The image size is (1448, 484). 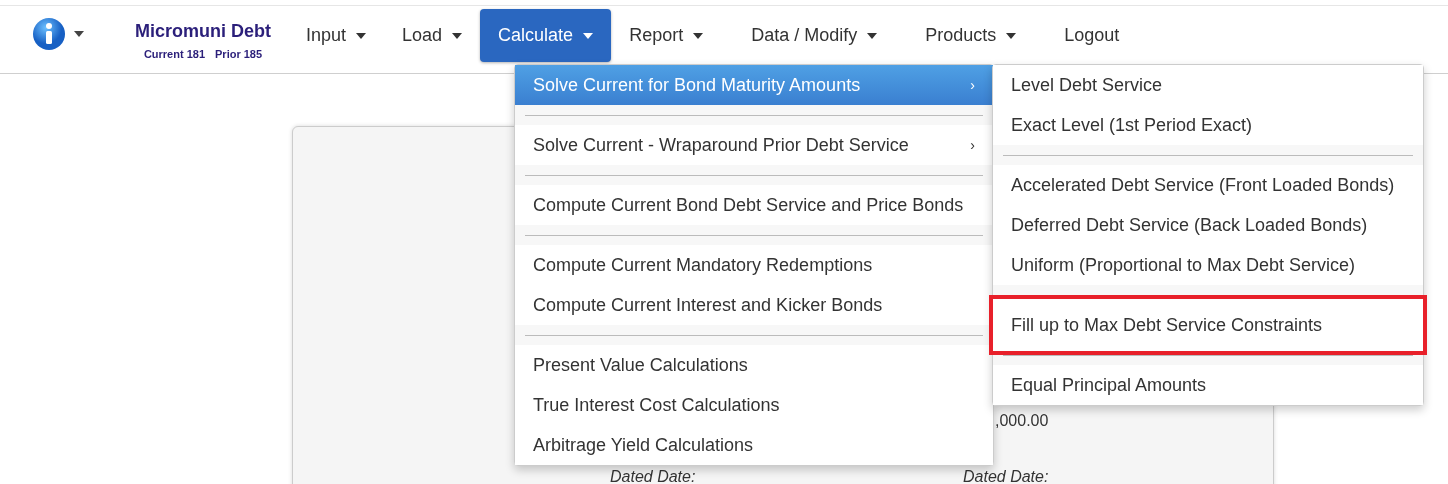 What do you see at coordinates (971, 35) in the screenshot?
I see `nav-menu: Products` at bounding box center [971, 35].